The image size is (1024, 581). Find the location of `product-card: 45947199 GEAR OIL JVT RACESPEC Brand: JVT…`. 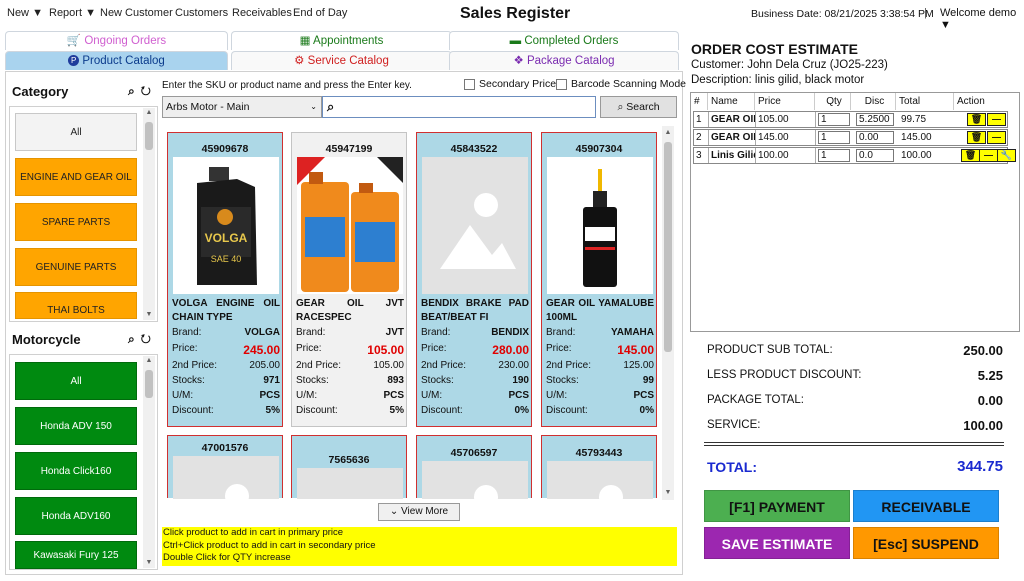

product-card: 45947199 GEAR OIL JVT RACESPEC Brand: JVT… is located at coordinates (349, 279).